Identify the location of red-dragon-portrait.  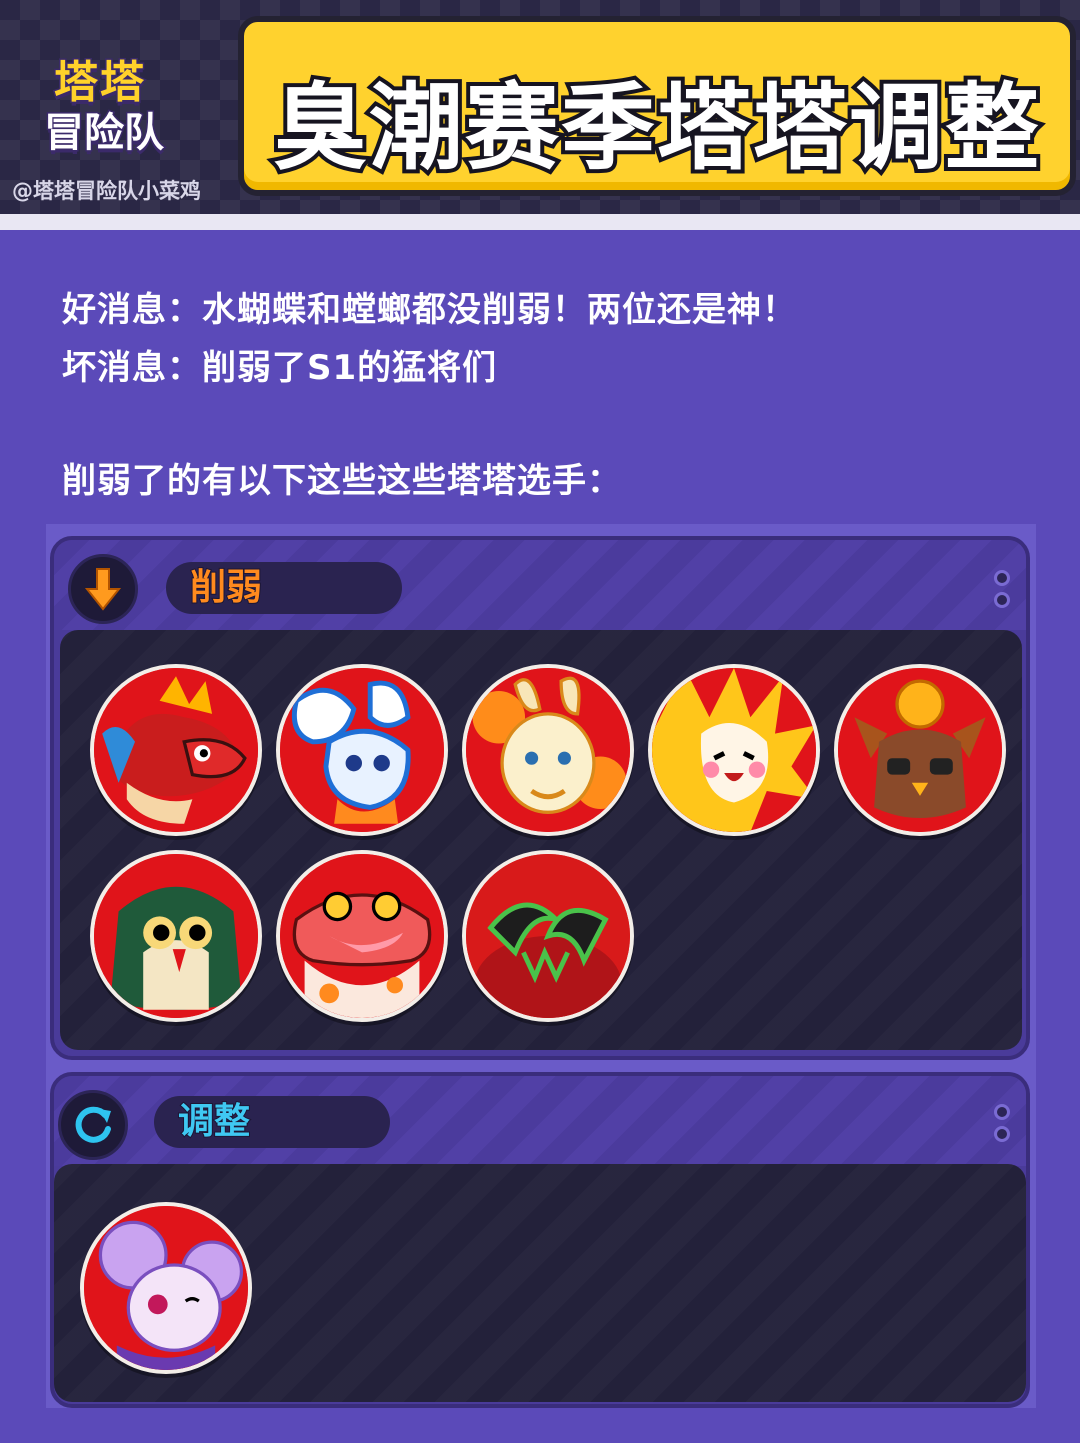
(176, 750).